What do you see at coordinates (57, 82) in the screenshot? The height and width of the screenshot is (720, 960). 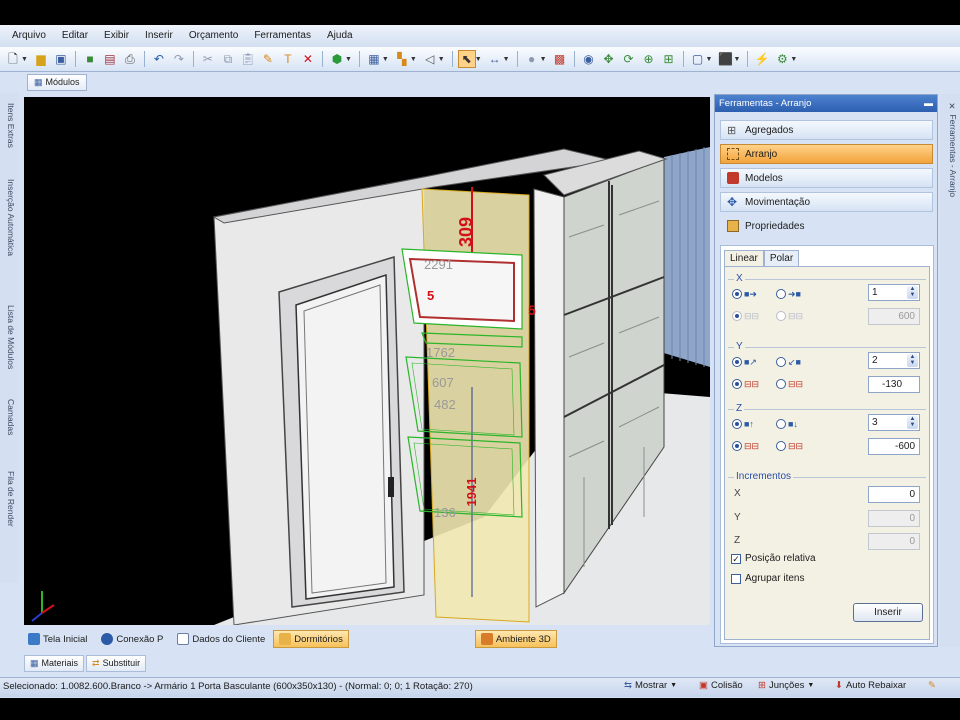 I see `tab-modulos: ▦ Módulos` at bounding box center [57, 82].